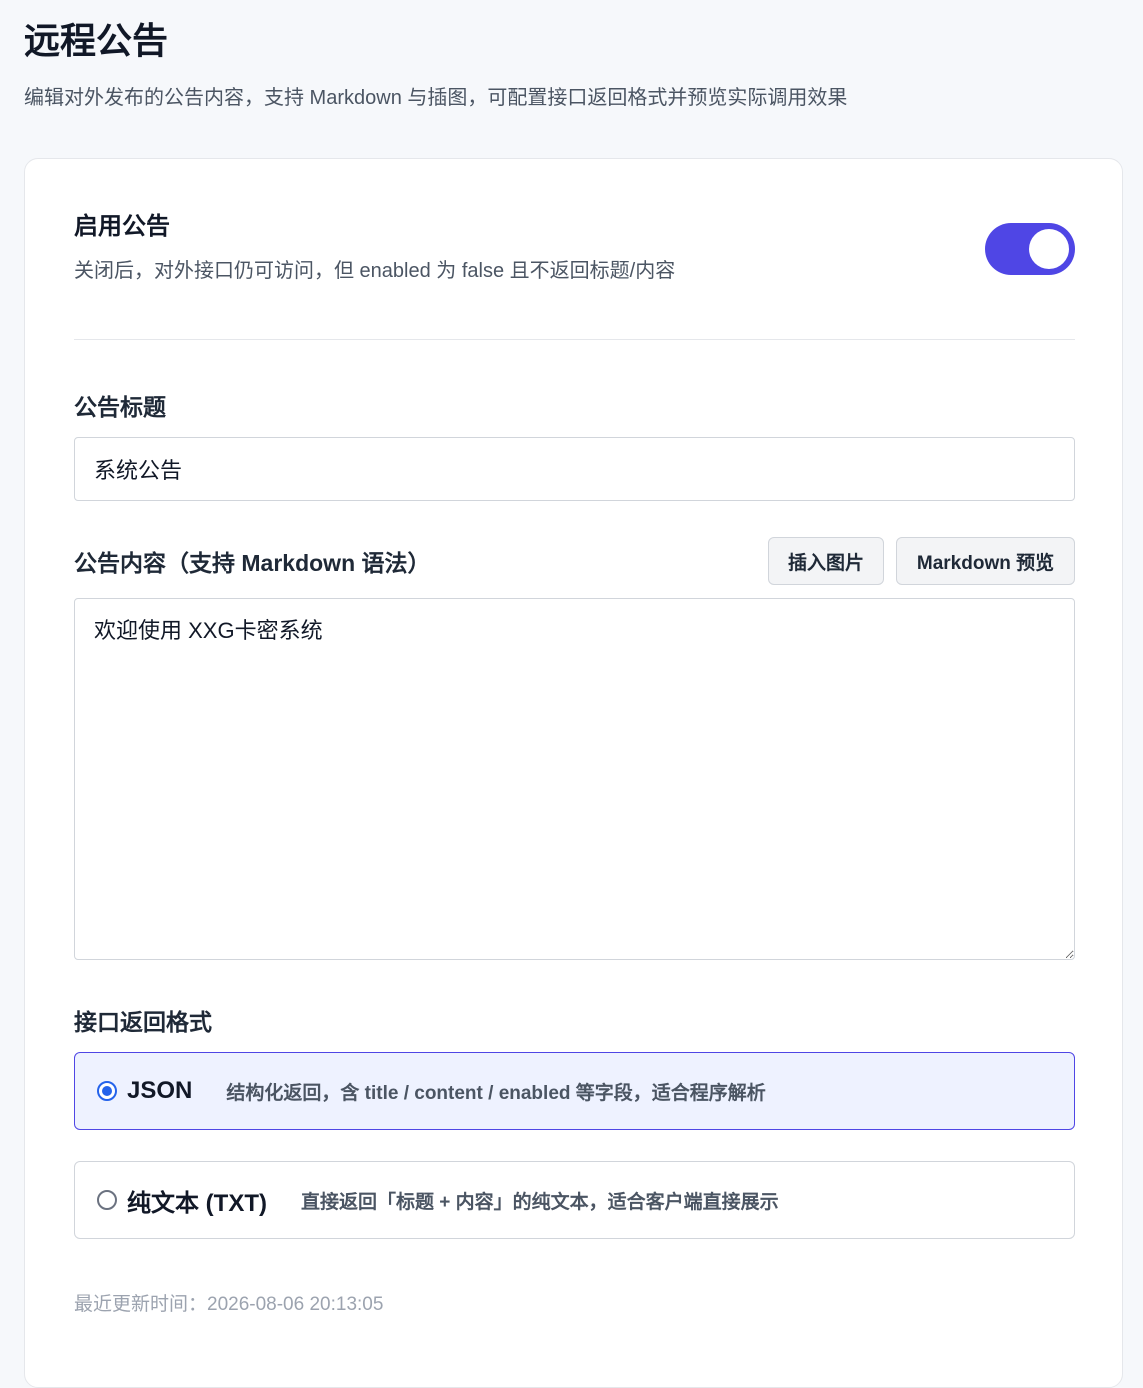 The width and height of the screenshot is (1143, 1388). What do you see at coordinates (120, 407) in the screenshot?
I see `title-label: 公告标题` at bounding box center [120, 407].